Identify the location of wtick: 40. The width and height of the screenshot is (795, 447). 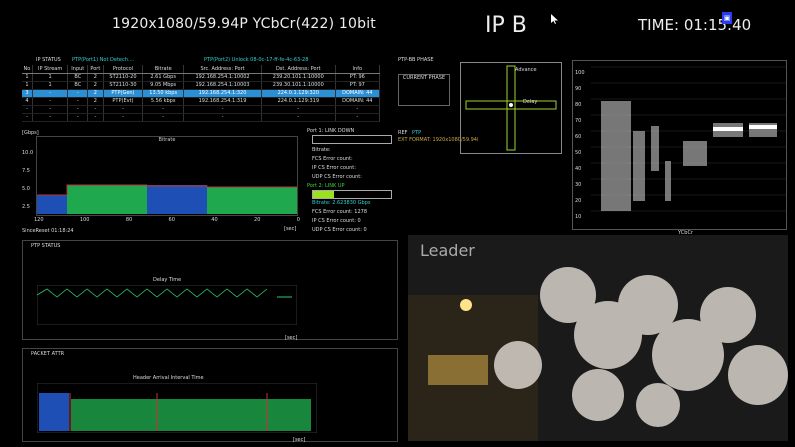
(578, 169).